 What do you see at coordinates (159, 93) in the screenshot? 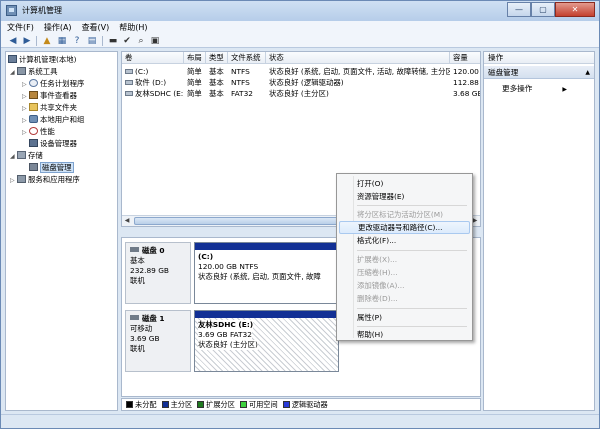
I see `volume-name: 友林SDHC (E:)` at bounding box center [159, 93].